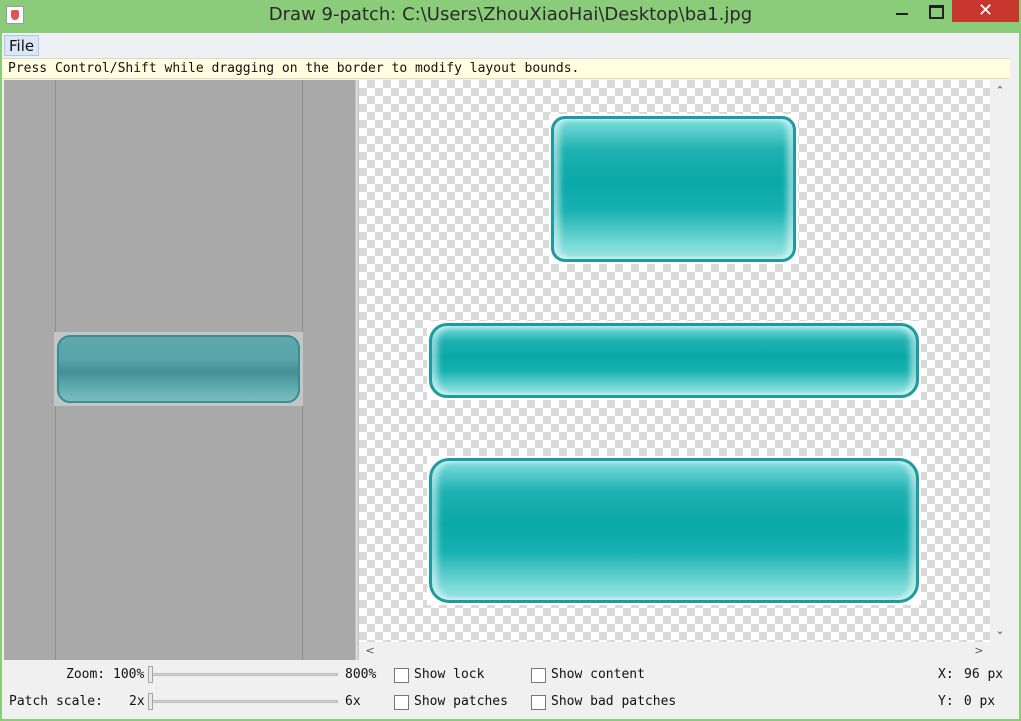 The height and width of the screenshot is (721, 1021). What do you see at coordinates (353, 701) in the screenshot?
I see `patch-scale-max-label: 6x` at bounding box center [353, 701].